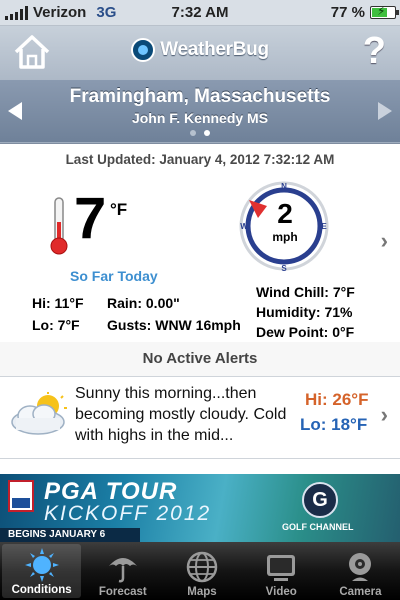  What do you see at coordinates (58, 303) in the screenshot?
I see `today-high: Hi: 11°F` at bounding box center [58, 303].